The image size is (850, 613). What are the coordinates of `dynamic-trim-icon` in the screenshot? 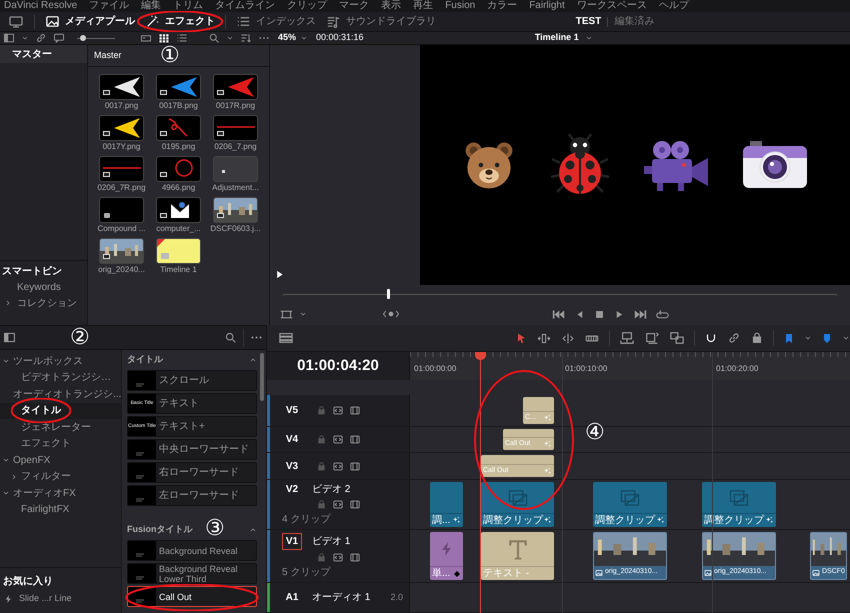 It's located at (568, 338).